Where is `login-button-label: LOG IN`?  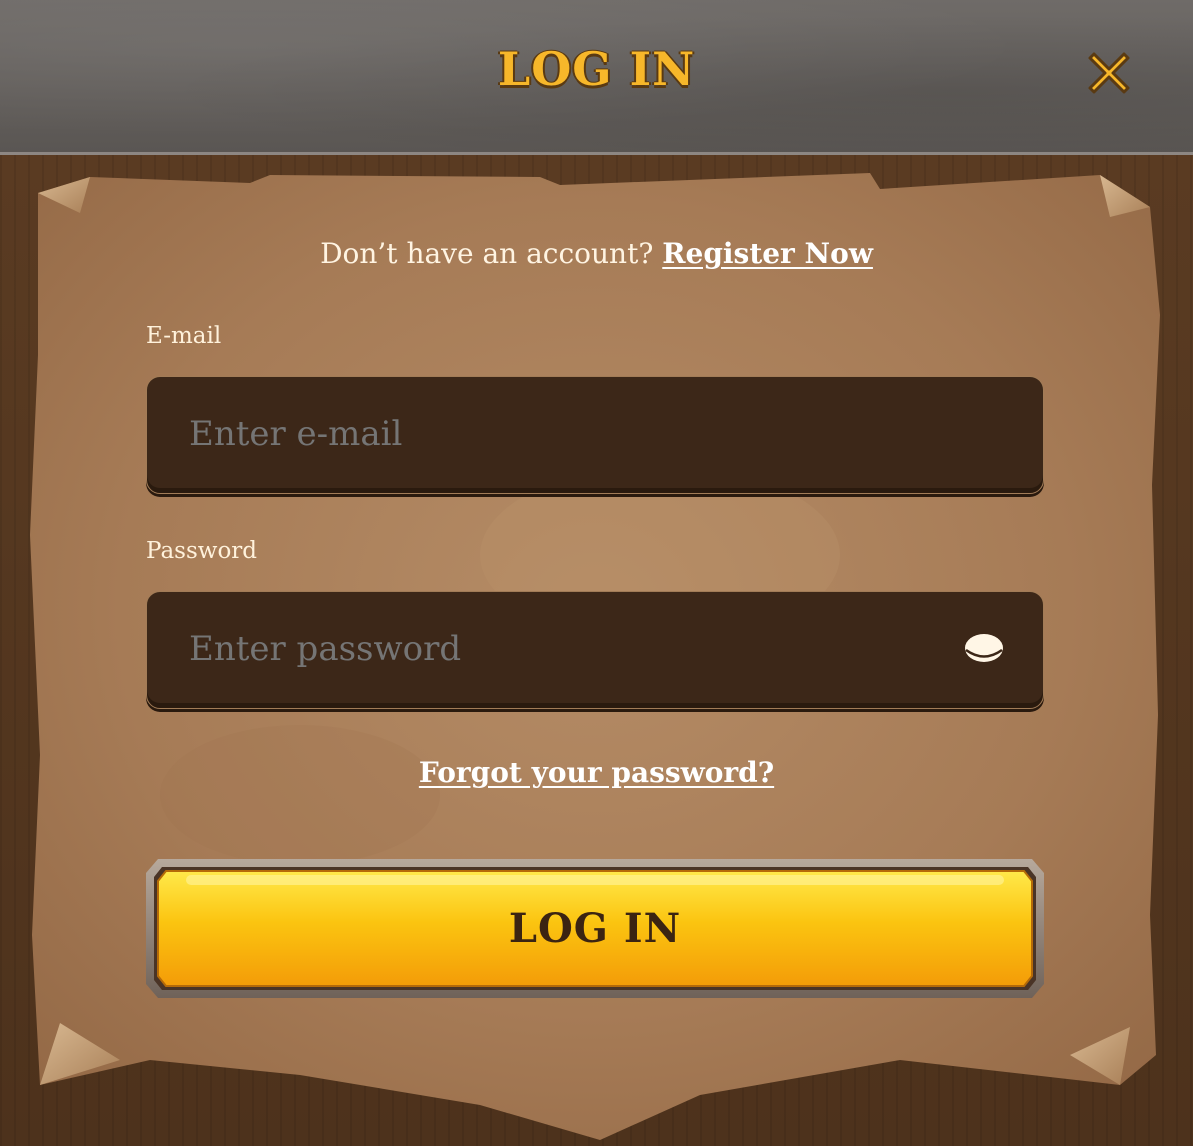 login-button-label: LOG IN is located at coordinates (595, 928).